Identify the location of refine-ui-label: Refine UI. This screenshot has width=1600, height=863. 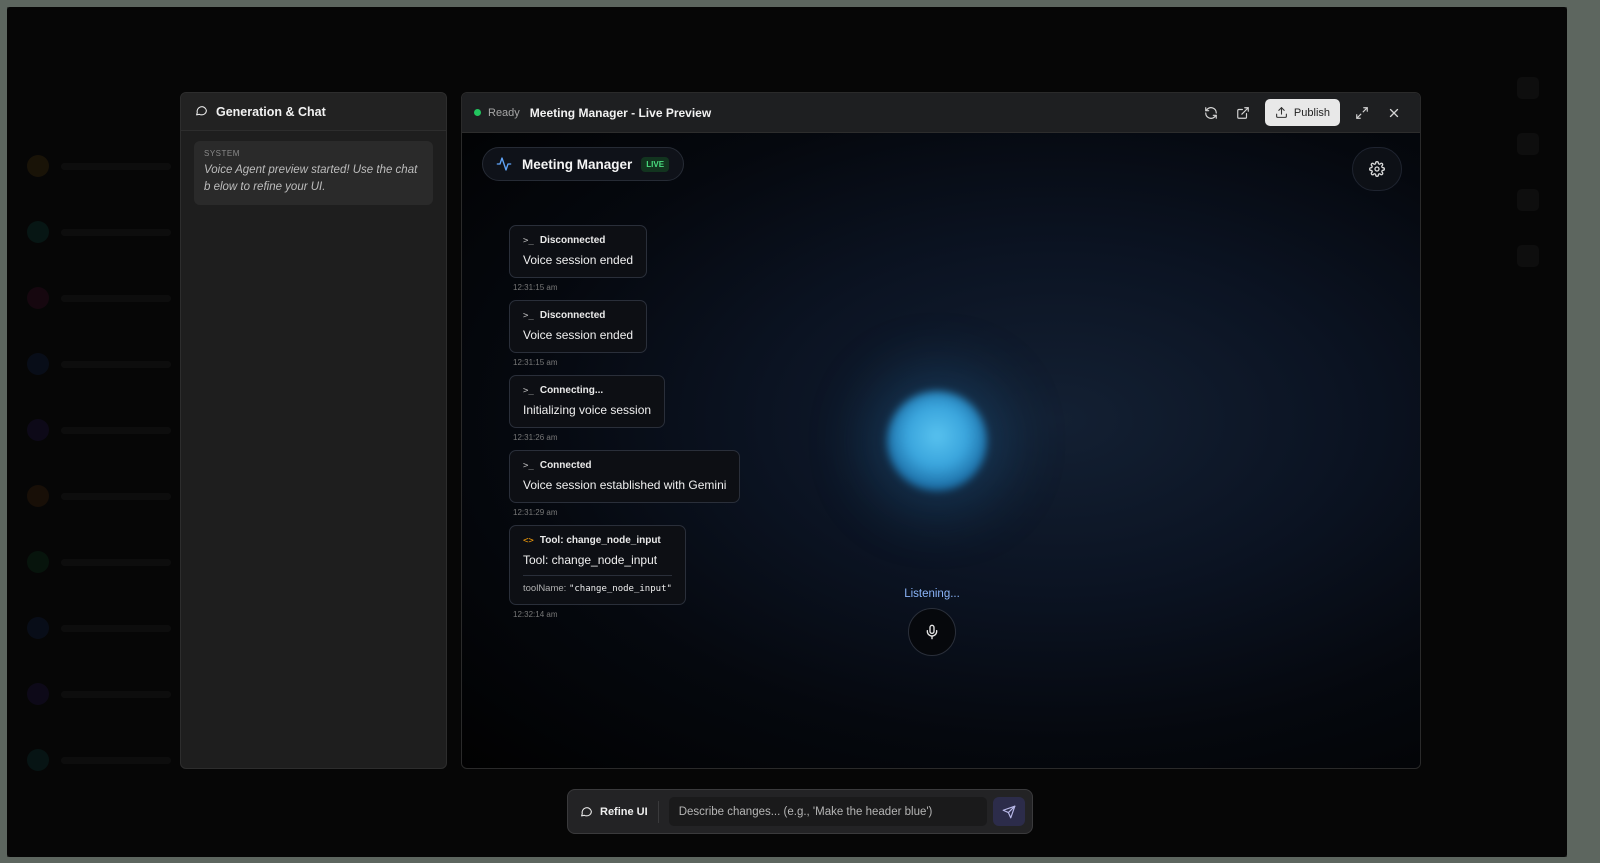
(619, 811).